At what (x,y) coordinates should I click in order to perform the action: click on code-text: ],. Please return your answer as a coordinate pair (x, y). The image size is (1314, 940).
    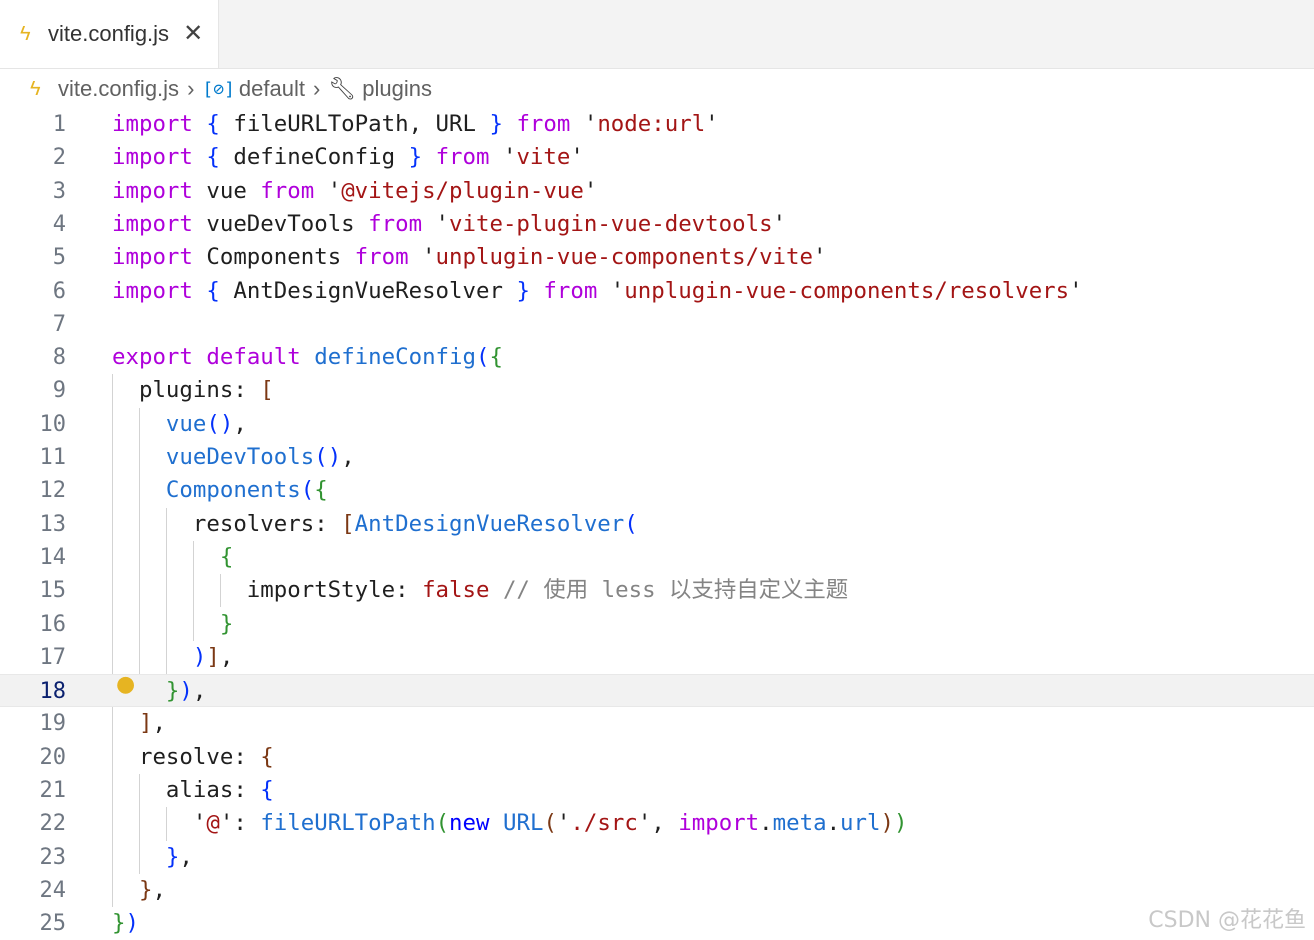
    Looking at the image, I should click on (139, 723).